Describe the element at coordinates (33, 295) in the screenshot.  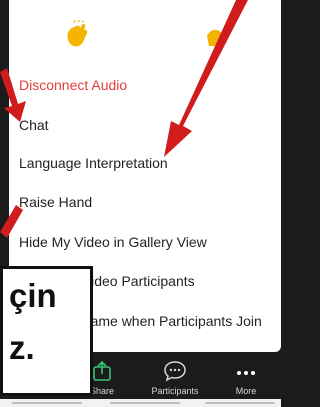
I see `caption-line-1: çin` at that location.